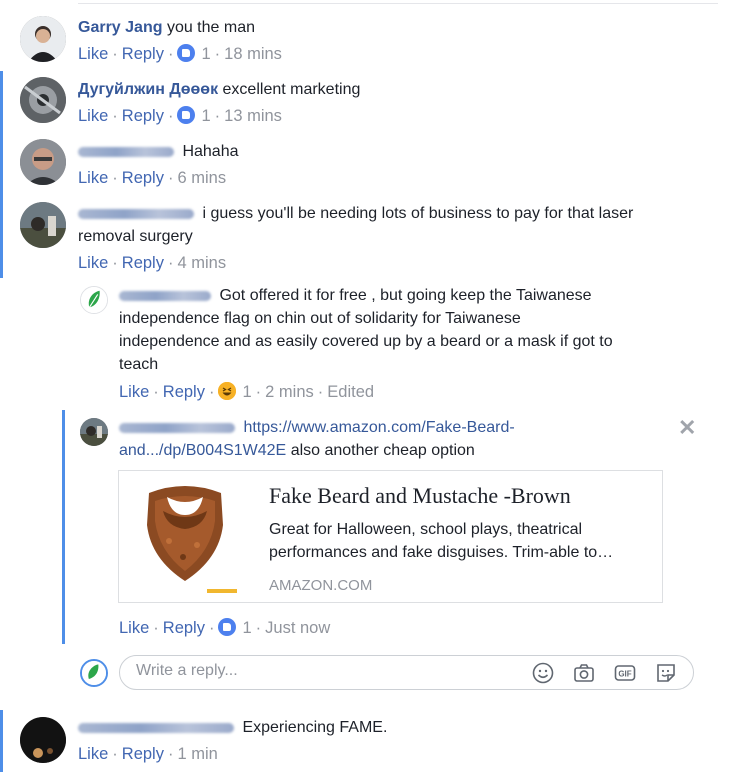  I want to click on current-user-avatar, so click(94, 673).